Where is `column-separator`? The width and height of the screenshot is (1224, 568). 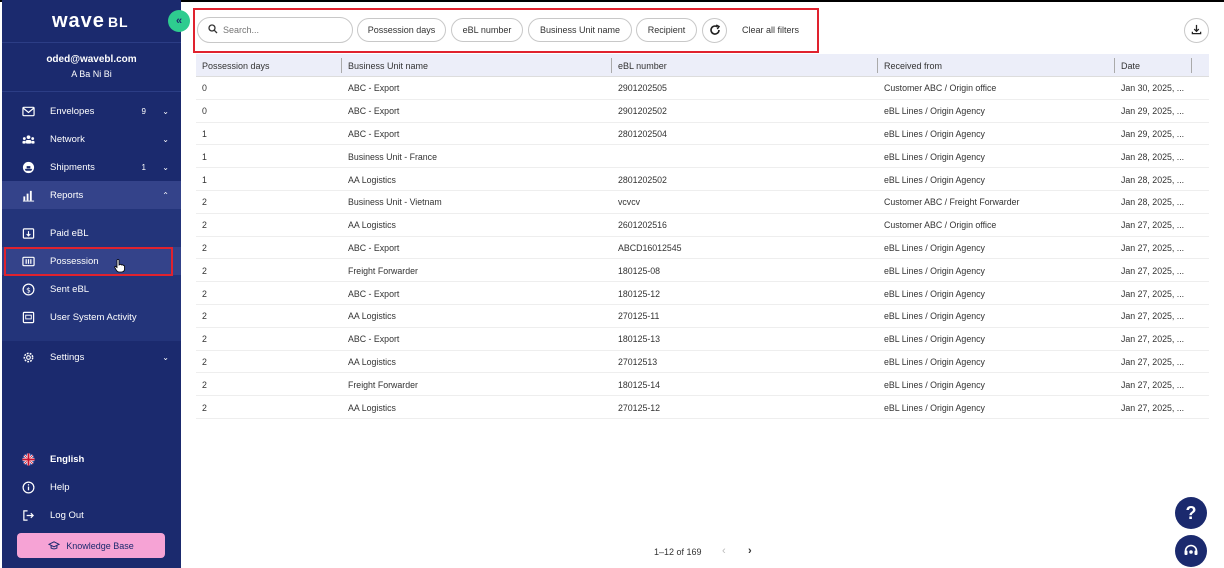
column-separator is located at coordinates (1191, 65).